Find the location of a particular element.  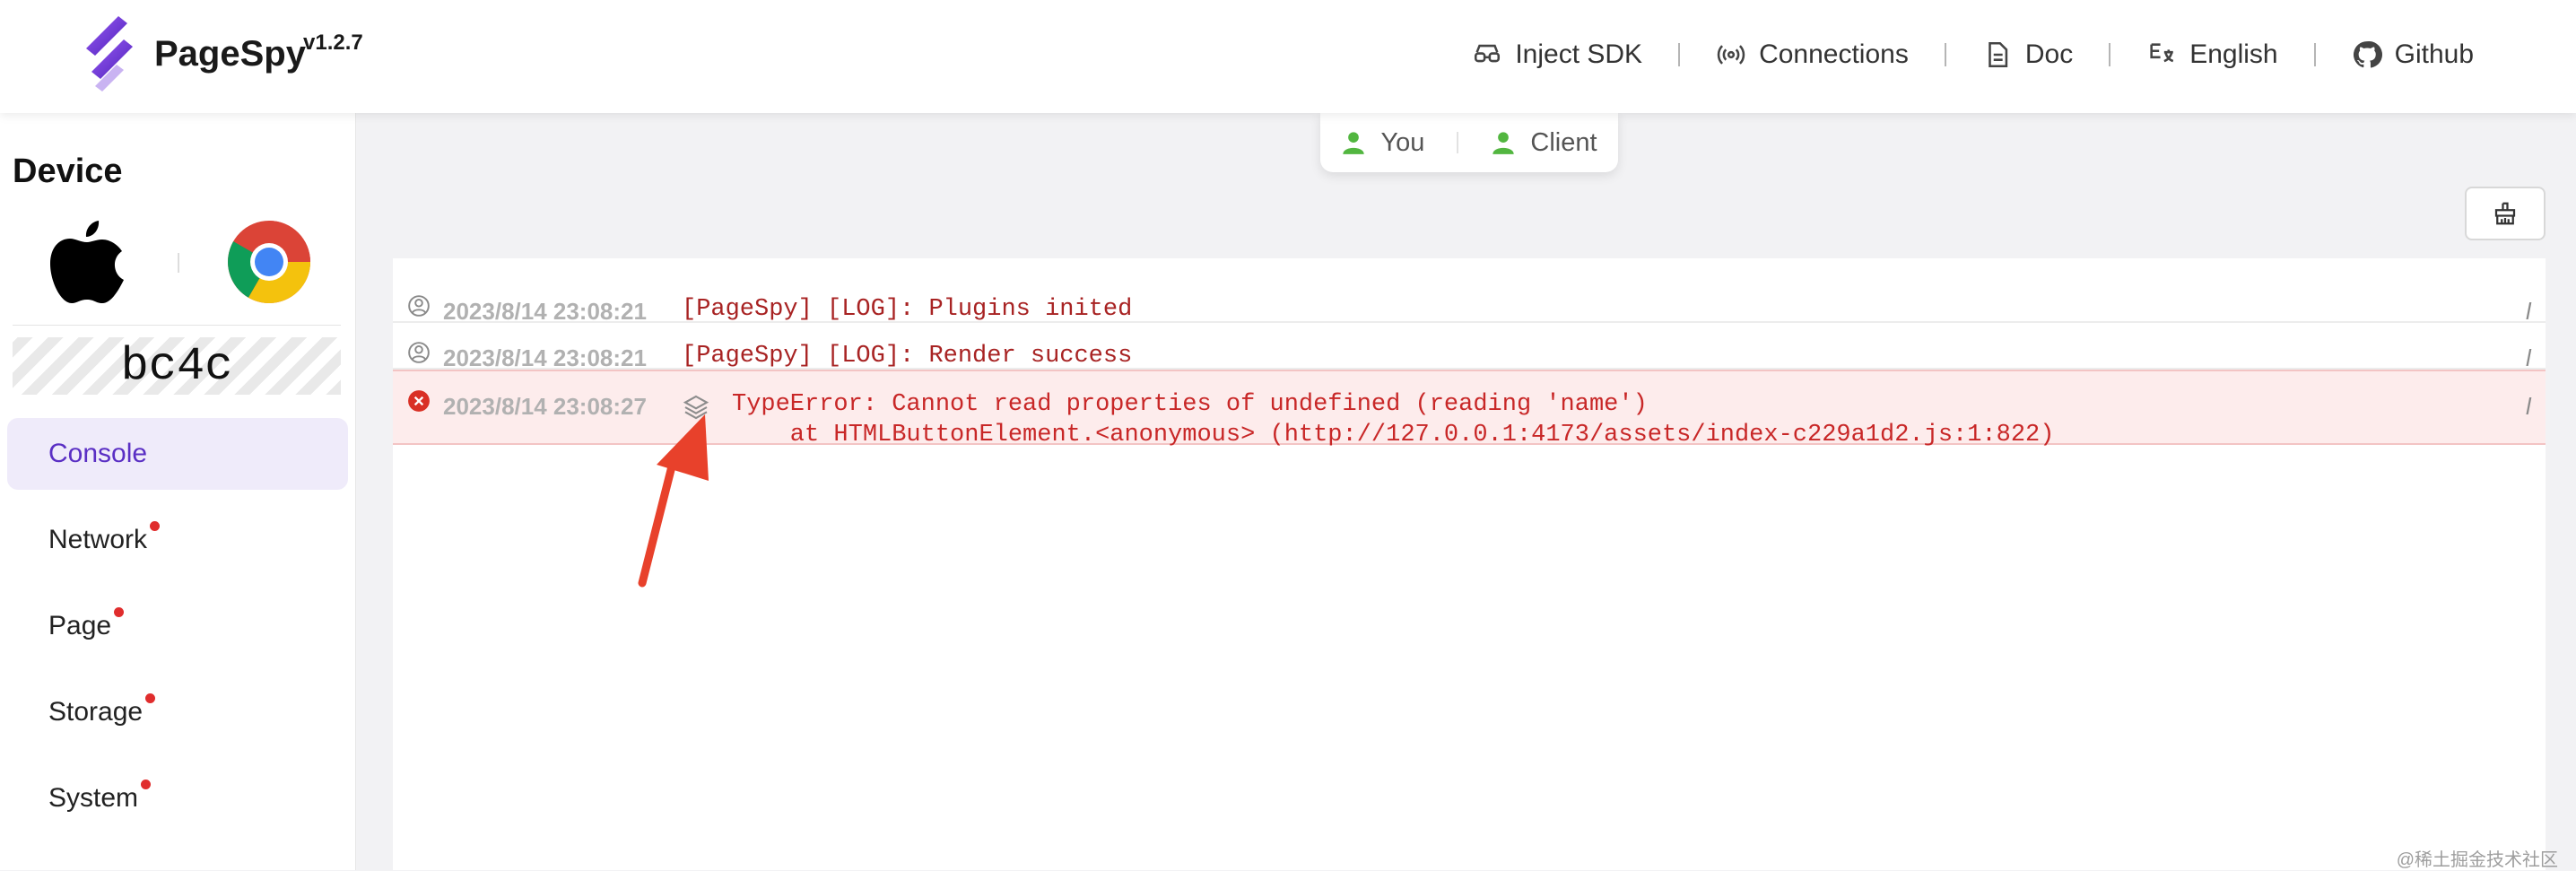

log-message: [PageSpy] [LOG]: Render success is located at coordinates (907, 356).